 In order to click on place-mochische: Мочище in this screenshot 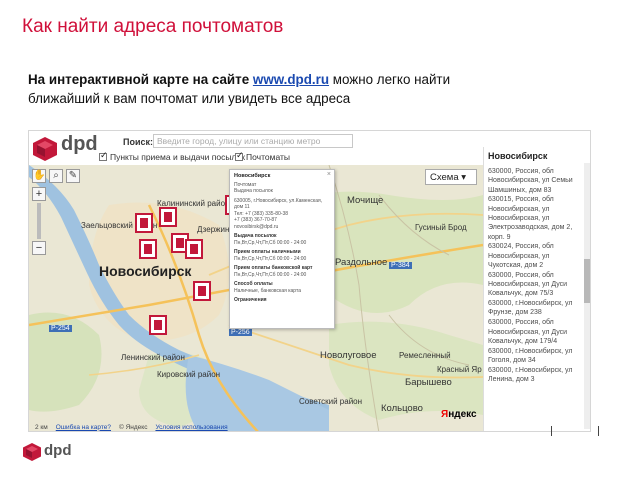, I will do `click(365, 200)`.